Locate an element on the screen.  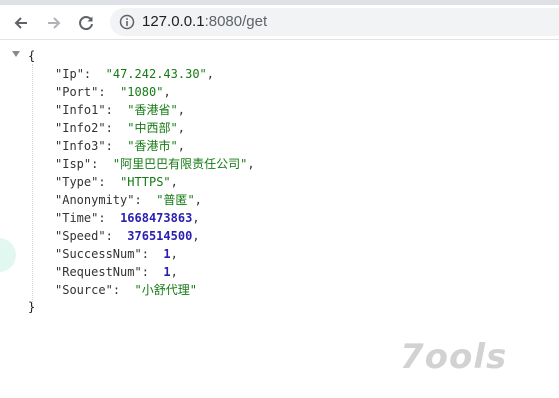
json-entry: "Source": "小舒代理" is located at coordinates (126, 290).